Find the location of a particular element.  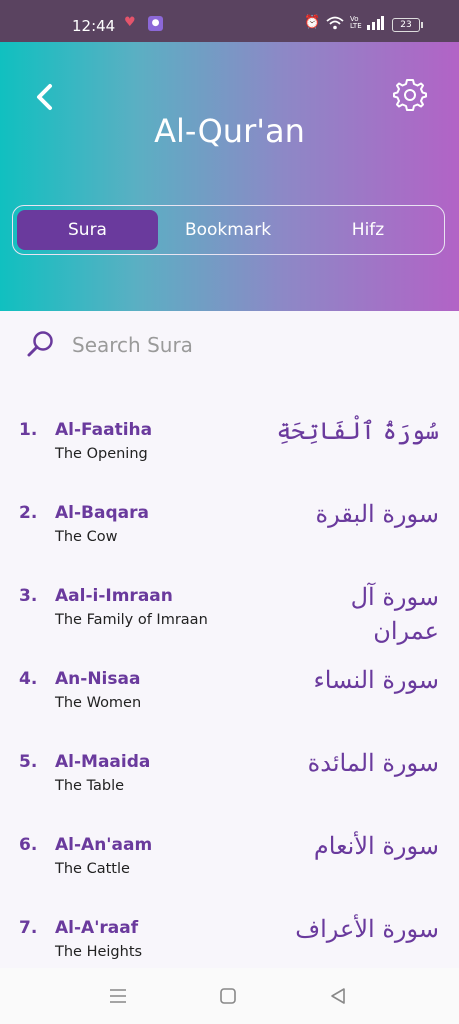

sura-number: 6. is located at coordinates (28, 845).